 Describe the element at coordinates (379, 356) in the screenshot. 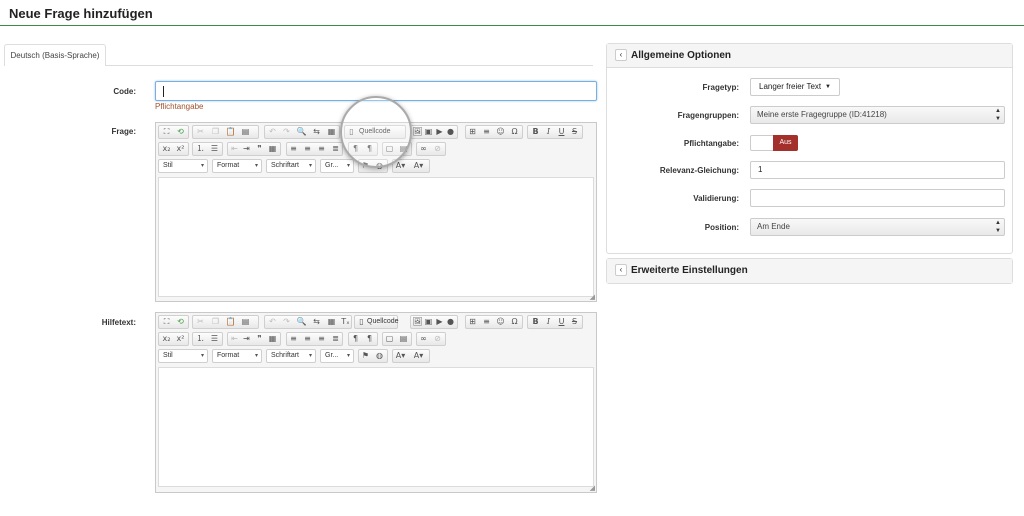

I see `globe-icon: ◍` at that location.